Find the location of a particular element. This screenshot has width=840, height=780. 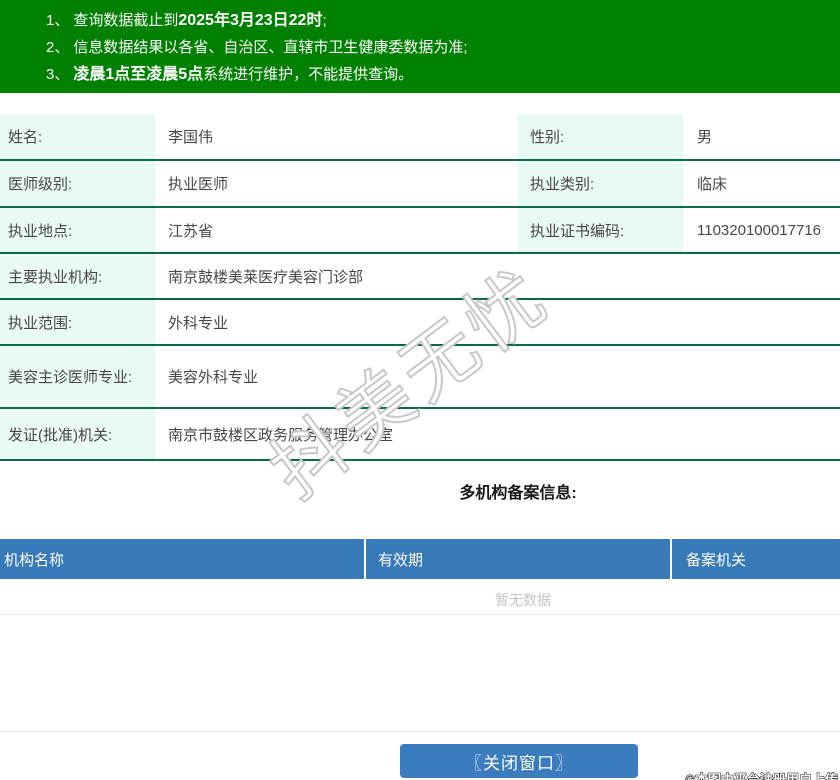

field-label-cosmetic-specialty: 美容主诊医师专业: is located at coordinates (77, 376).